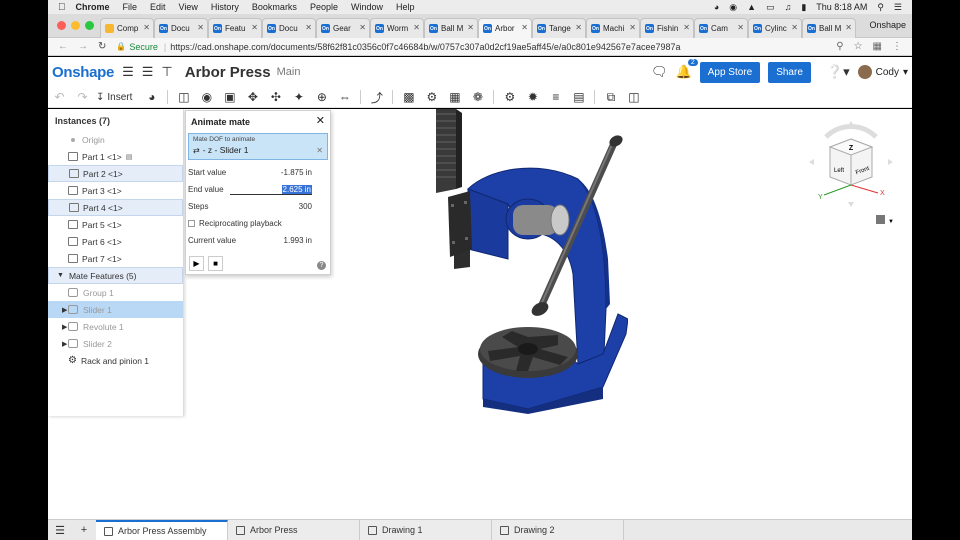 This screenshot has height=540, width=960. I want to click on tab-arbor-press: Arbor Press, so click(294, 530).